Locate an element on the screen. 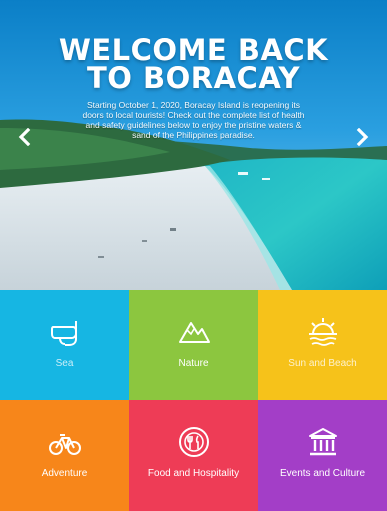  mountain-icon is located at coordinates (194, 332).